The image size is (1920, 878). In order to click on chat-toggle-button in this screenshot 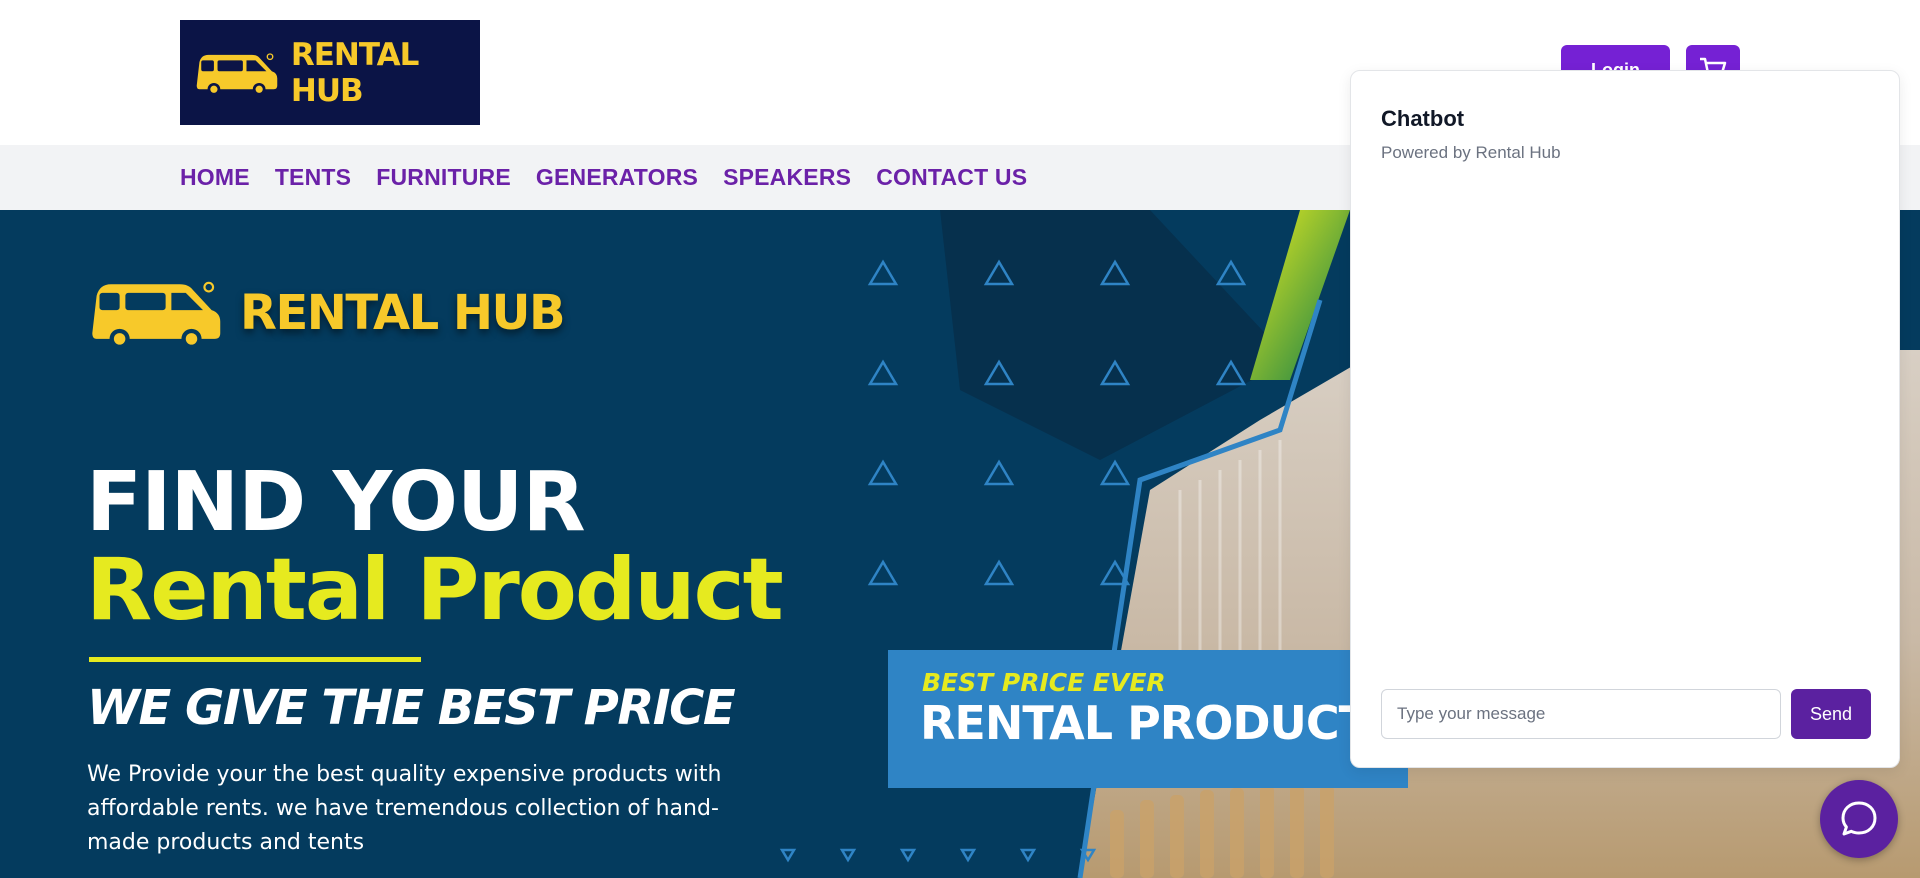, I will do `click(1859, 819)`.